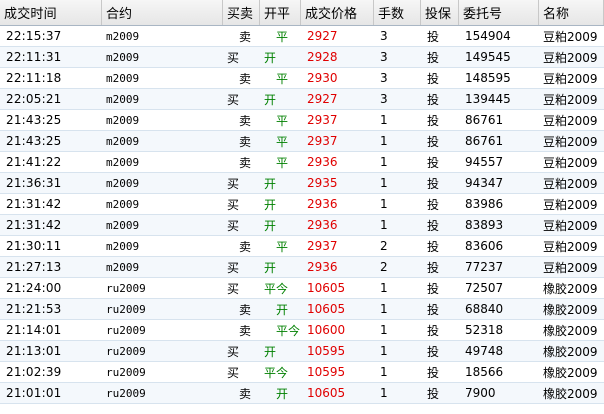 The image size is (604, 414). I want to click on header-contract: 合约, so click(162, 12).